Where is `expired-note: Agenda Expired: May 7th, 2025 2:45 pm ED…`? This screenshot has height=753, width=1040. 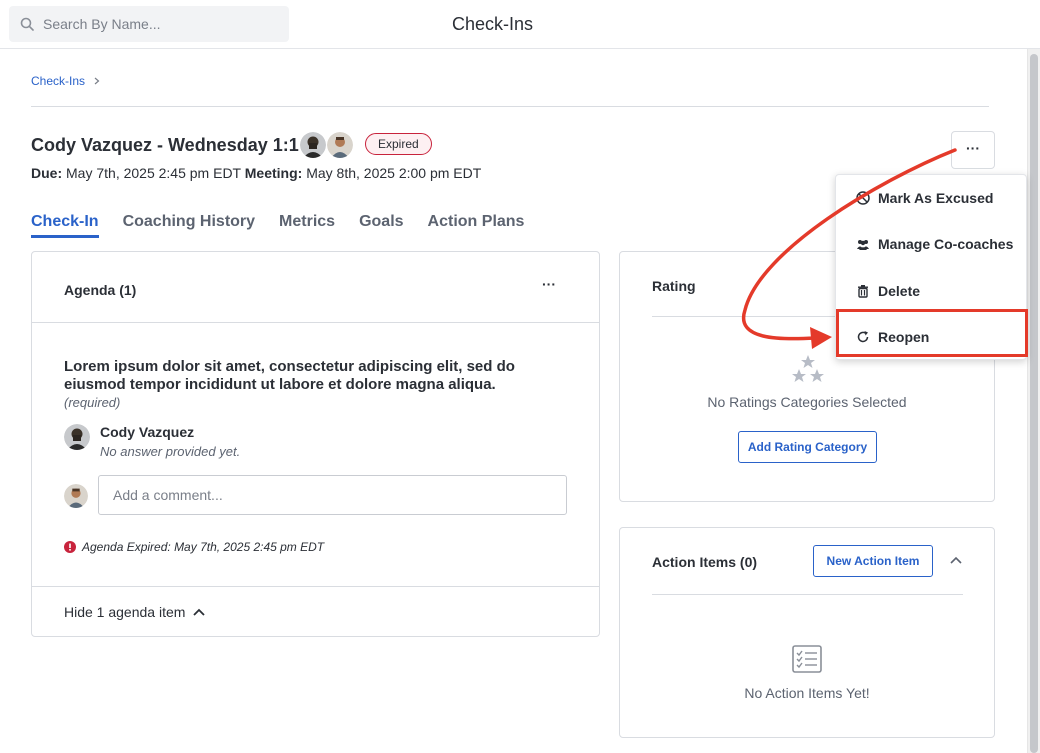
expired-note: Agenda Expired: May 7th, 2025 2:45 pm ED… is located at coordinates (194, 547).